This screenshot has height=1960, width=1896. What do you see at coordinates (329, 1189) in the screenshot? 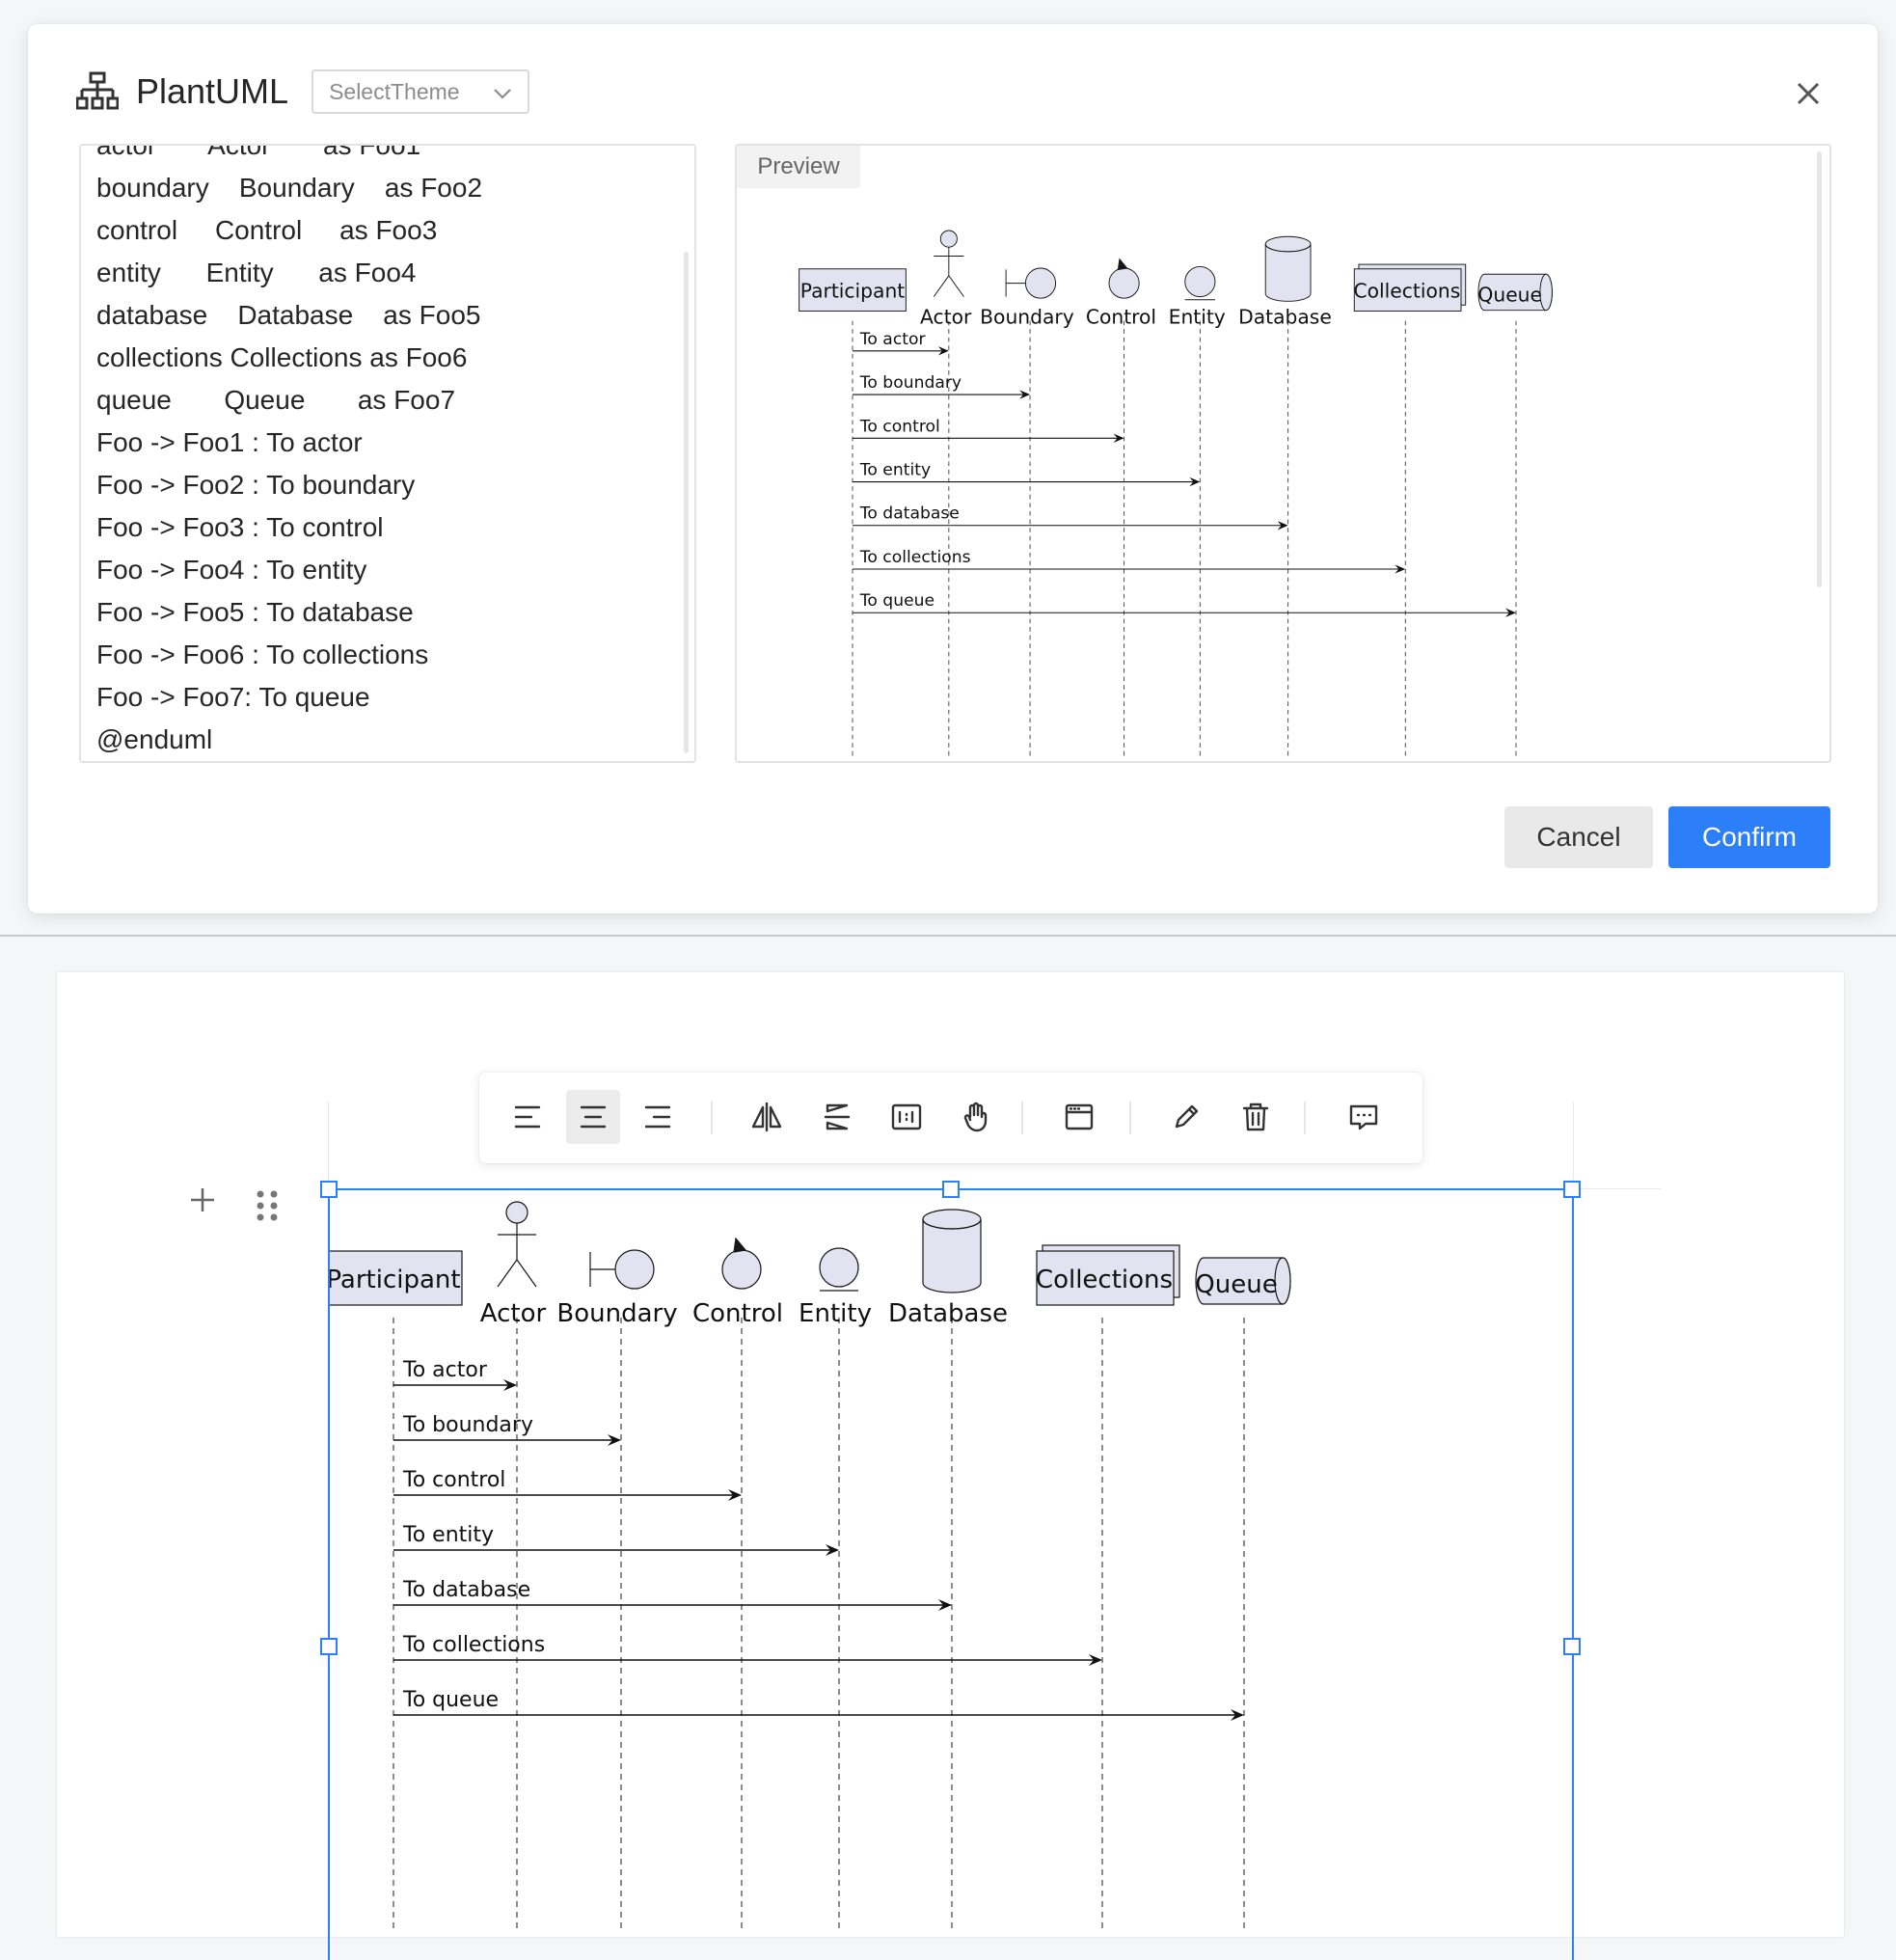
I see `resize-handle-top-left` at bounding box center [329, 1189].